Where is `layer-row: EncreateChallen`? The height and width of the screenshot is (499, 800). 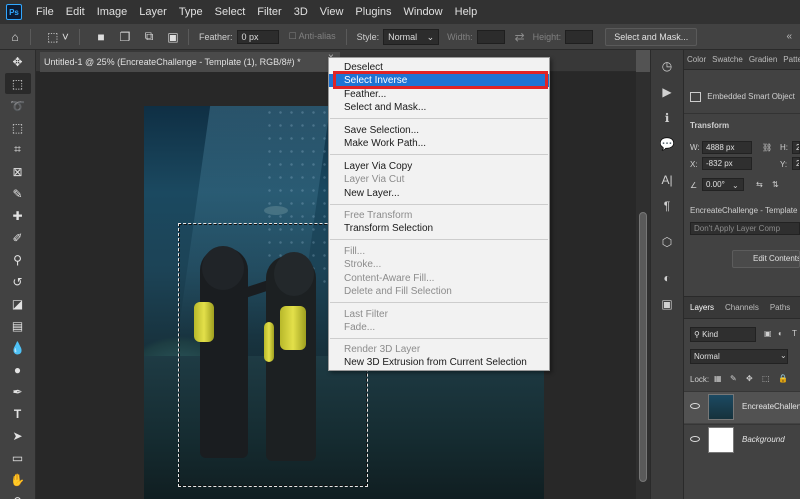 layer-row: EncreateChallen is located at coordinates (742, 407).